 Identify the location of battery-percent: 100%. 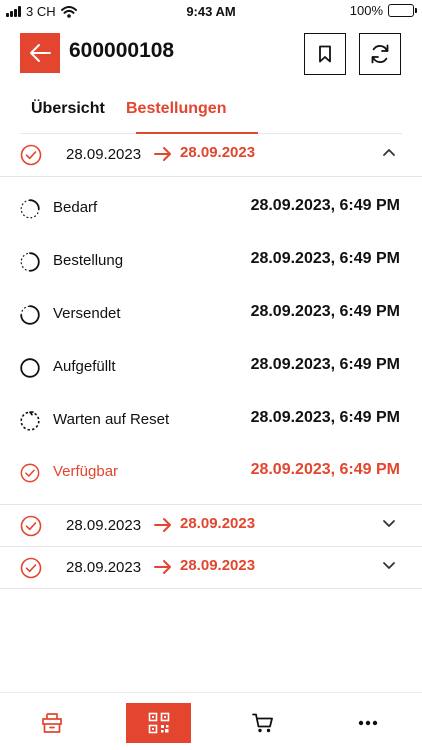
(366, 10).